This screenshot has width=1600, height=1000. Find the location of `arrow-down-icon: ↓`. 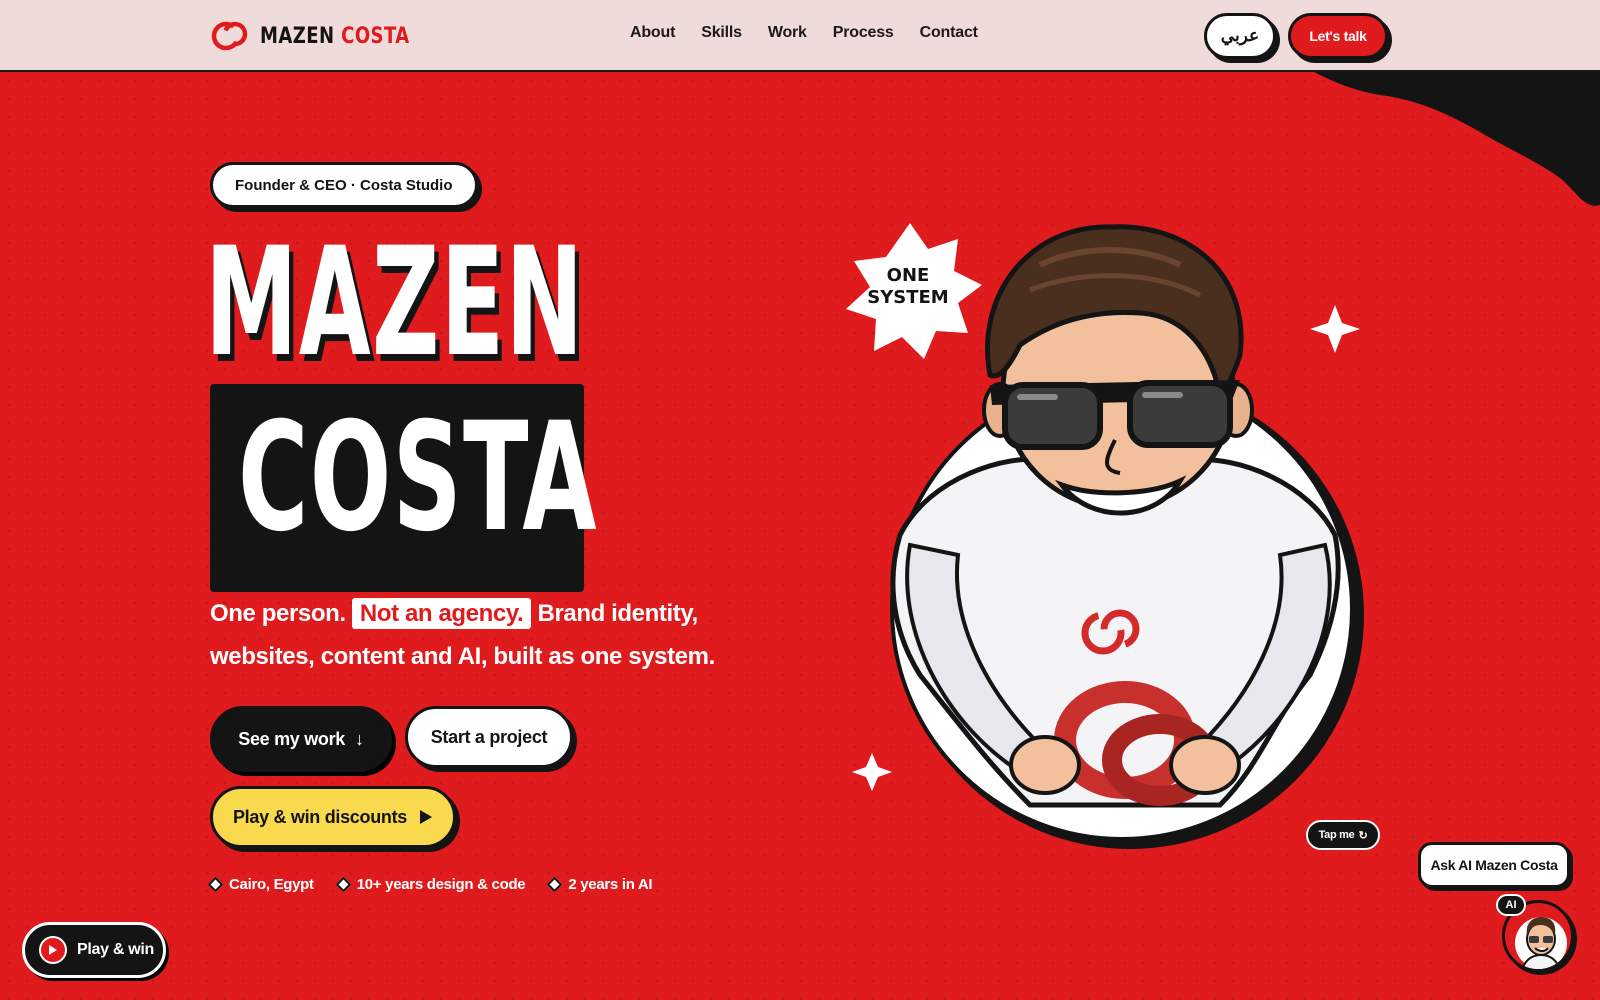

arrow-down-icon: ↓ is located at coordinates (359, 738).